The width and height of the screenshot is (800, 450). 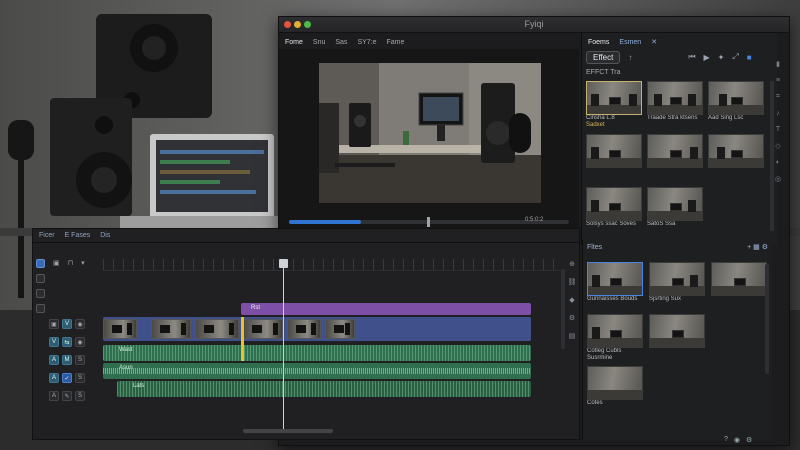 What do you see at coordinates (777, 146) in the screenshot?
I see `shape-icon: ◇` at bounding box center [777, 146].